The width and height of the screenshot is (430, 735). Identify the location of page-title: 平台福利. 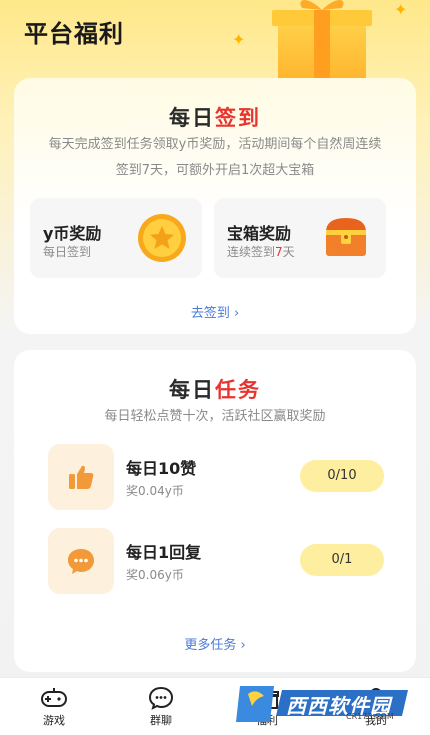
(74, 34).